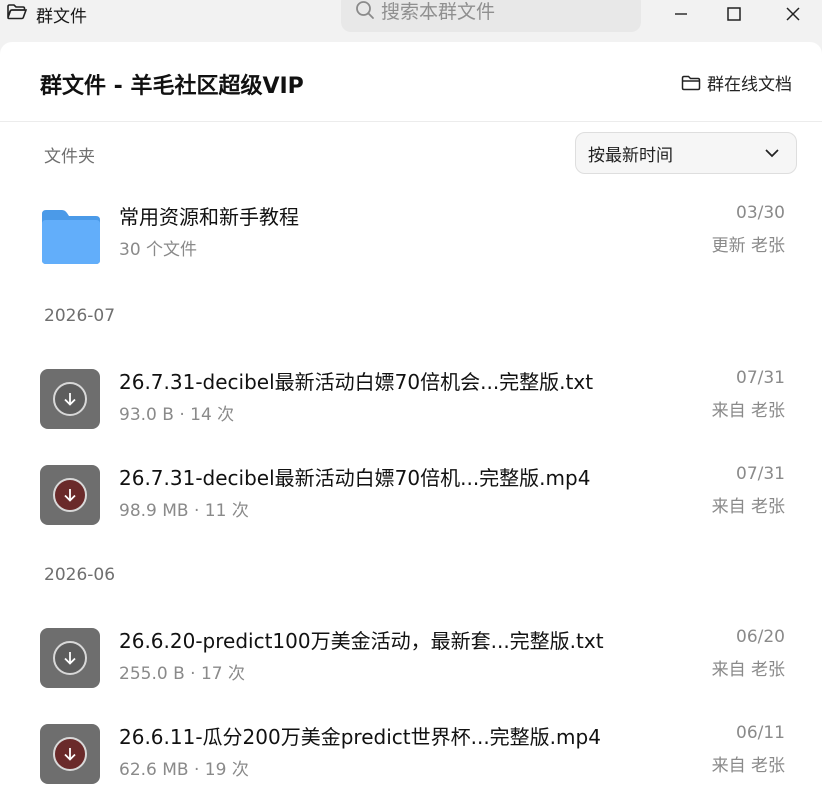 This screenshot has width=822, height=808. Describe the element at coordinates (184, 511) in the screenshot. I see `file-meta: 98.9 MB · 11 次` at that location.